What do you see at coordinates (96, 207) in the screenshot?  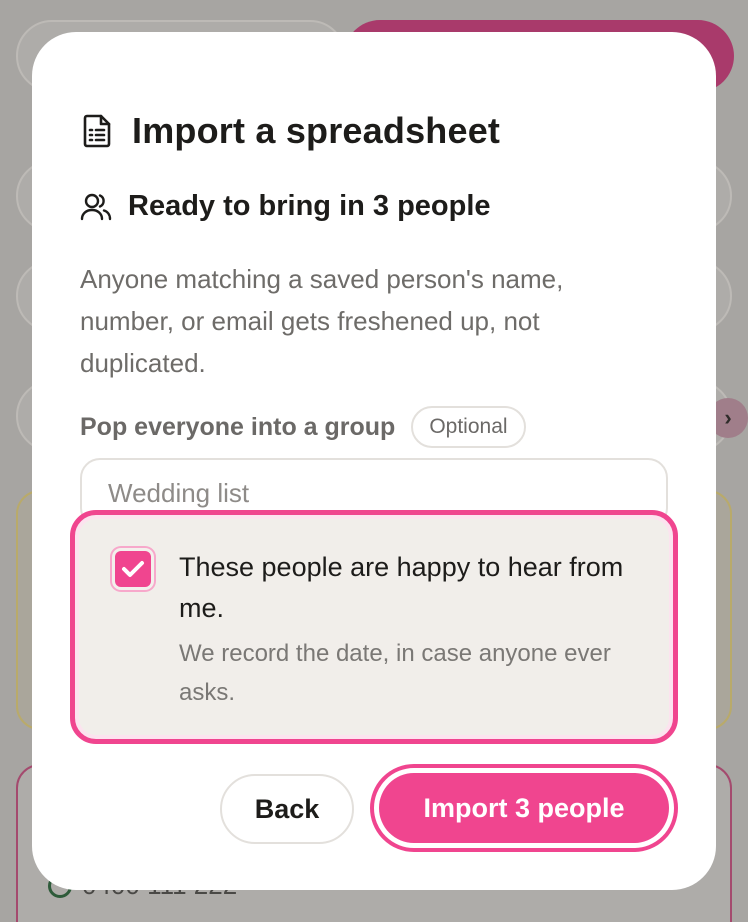 I see `people-icon` at bounding box center [96, 207].